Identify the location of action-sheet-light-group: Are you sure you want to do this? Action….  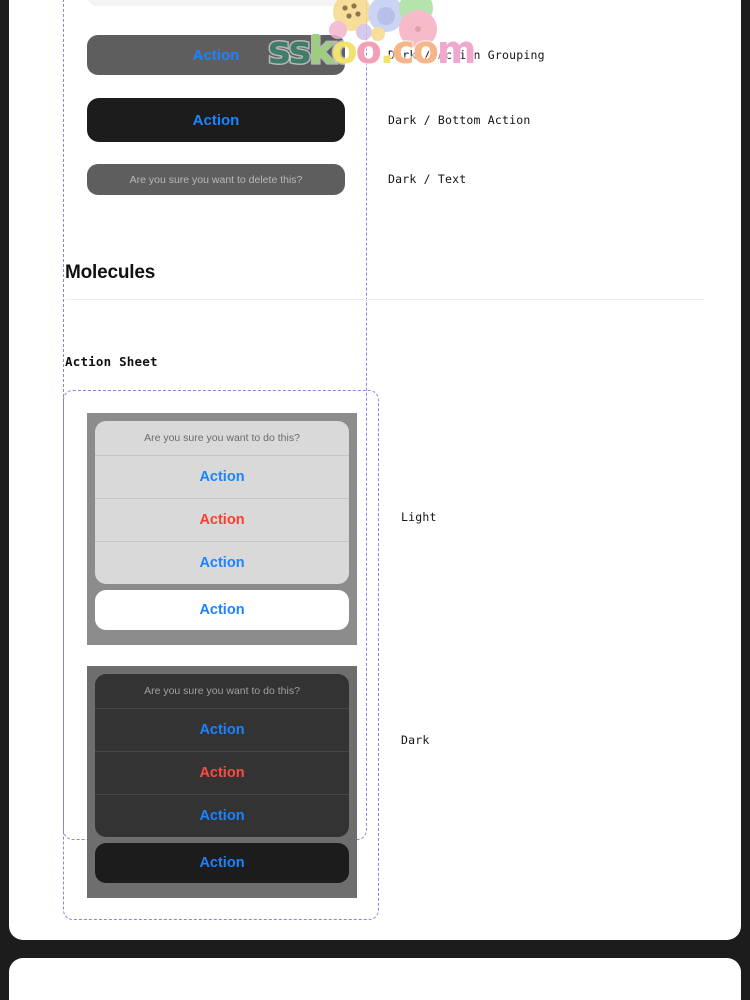
(222, 502).